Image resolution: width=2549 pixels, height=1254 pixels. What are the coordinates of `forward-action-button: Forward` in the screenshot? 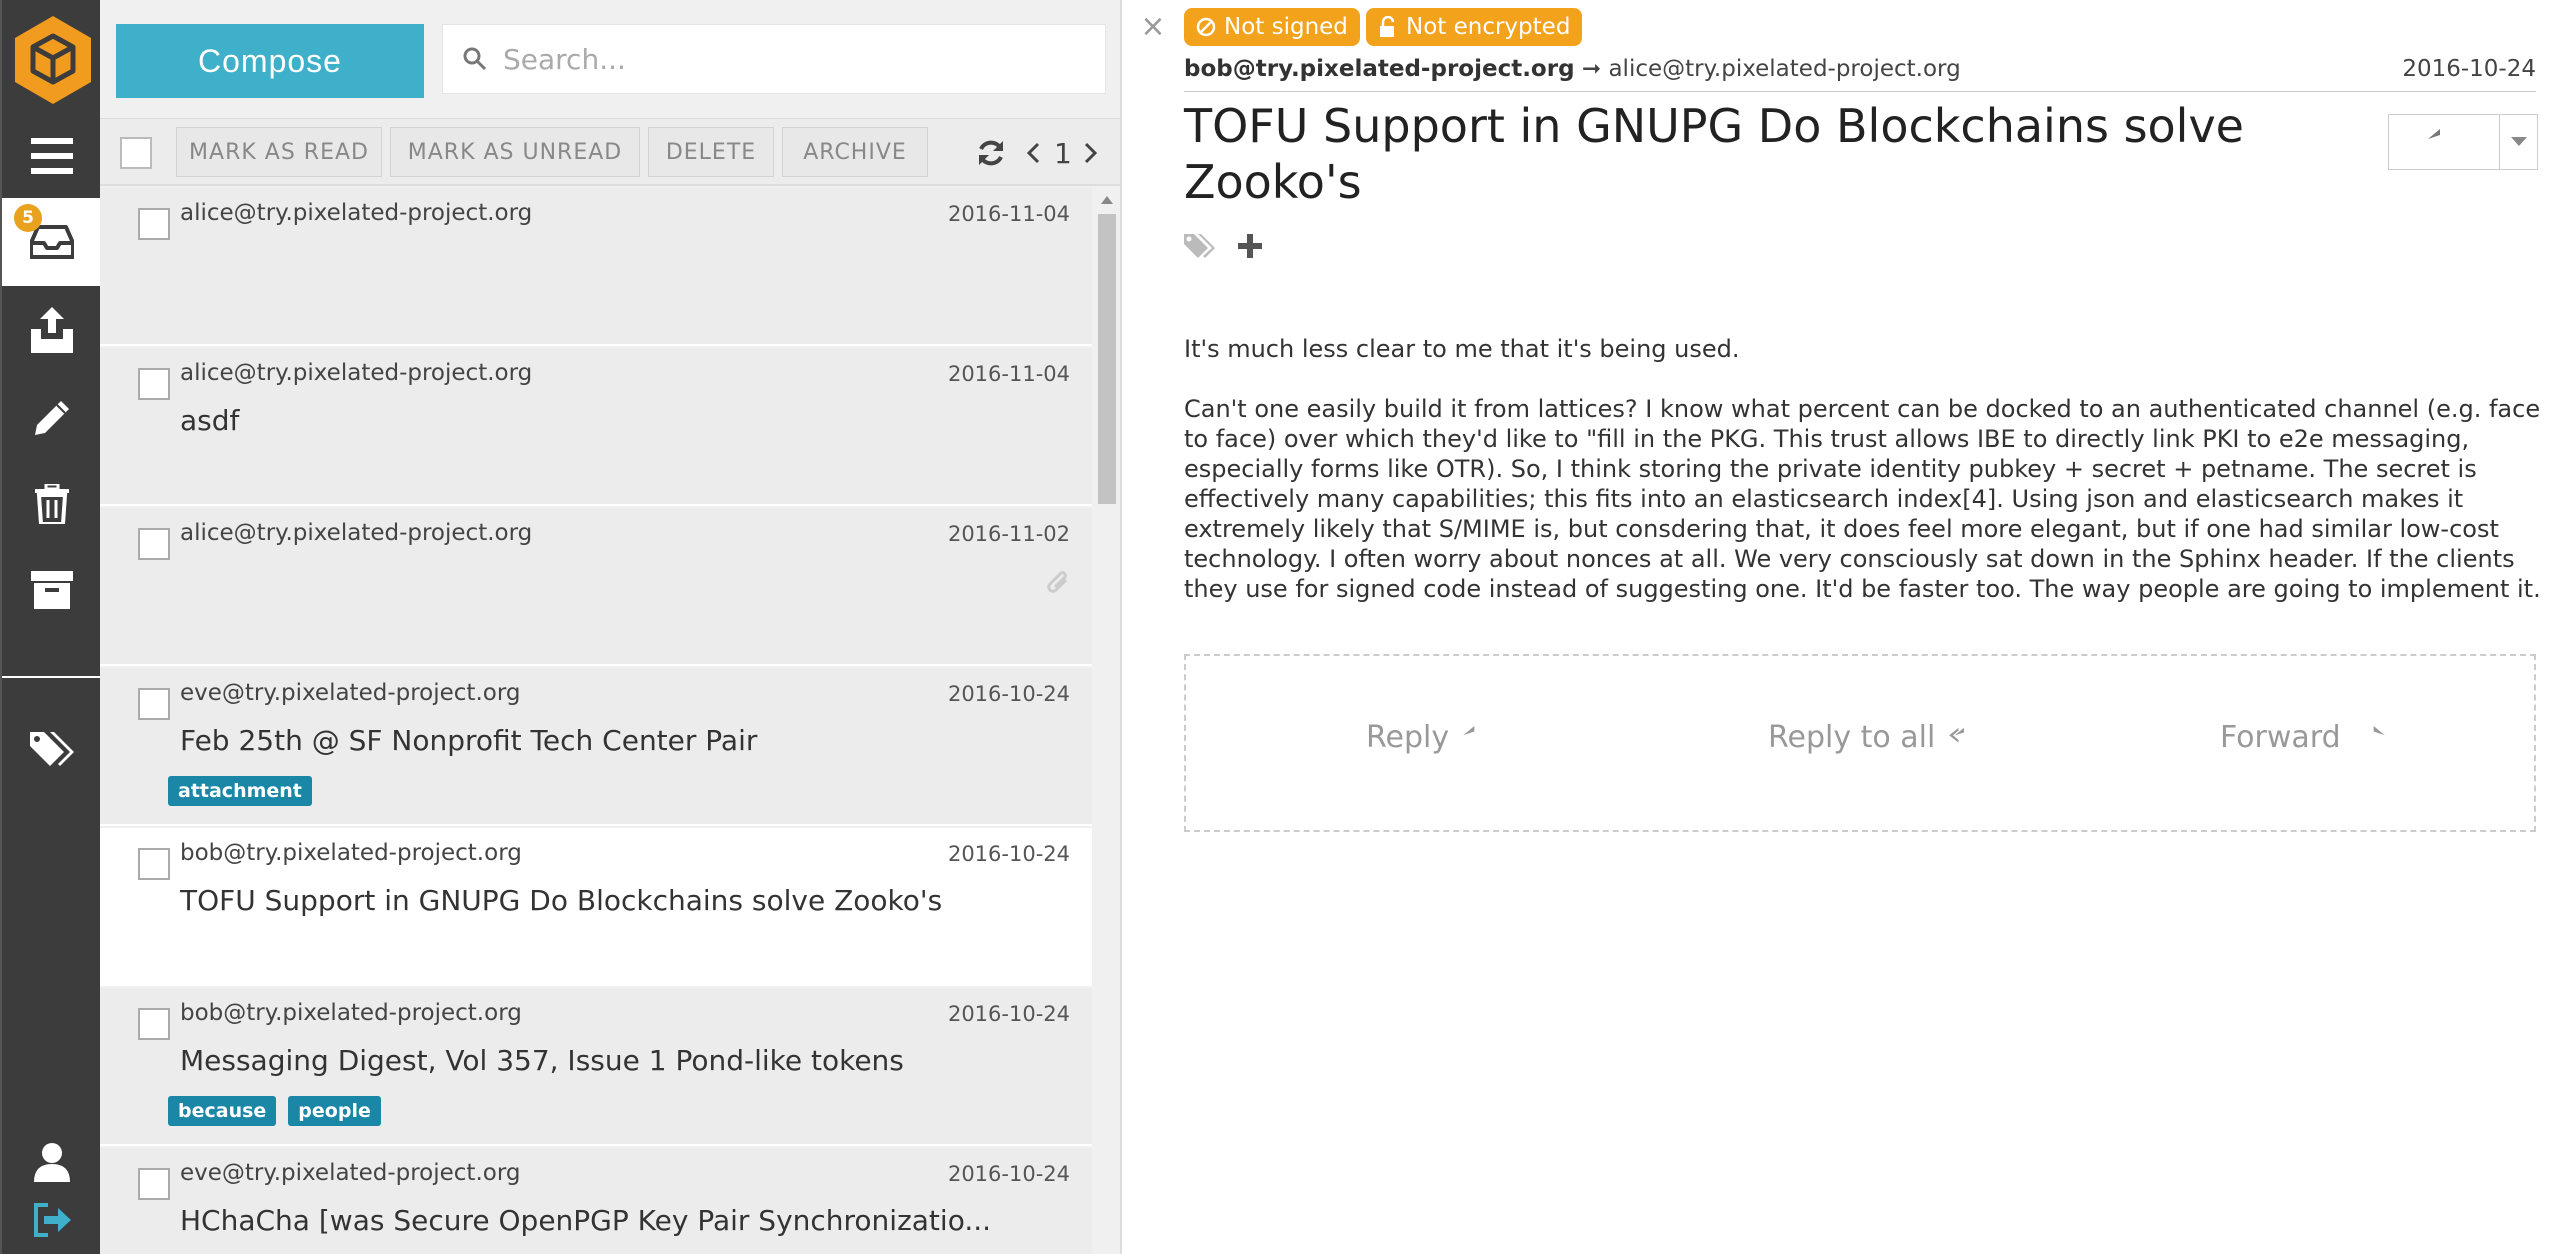 It's located at (2302, 737).